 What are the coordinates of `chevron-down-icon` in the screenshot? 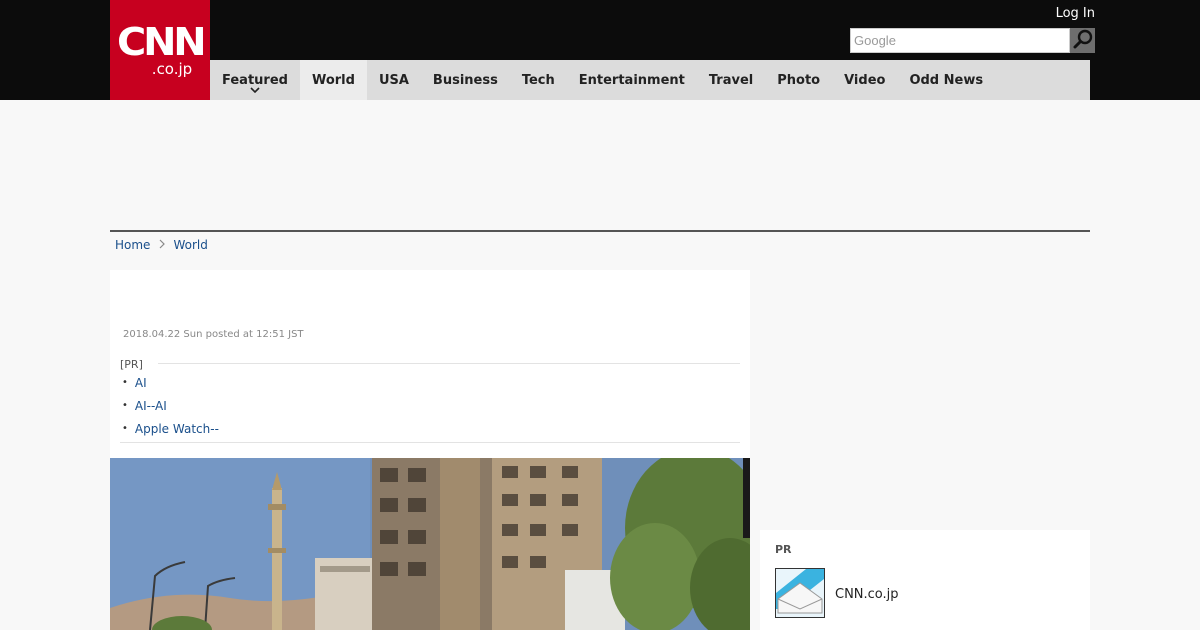 It's located at (255, 89).